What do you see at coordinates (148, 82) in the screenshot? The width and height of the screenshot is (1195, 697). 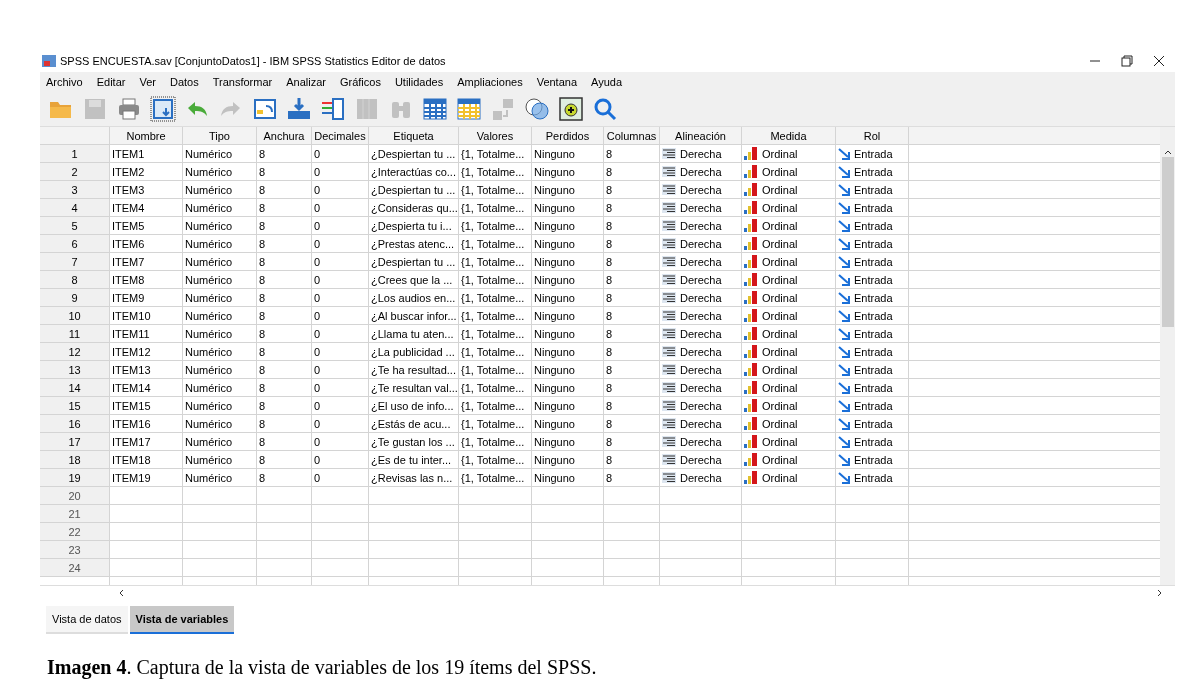 I see `menu-item: Ver` at bounding box center [148, 82].